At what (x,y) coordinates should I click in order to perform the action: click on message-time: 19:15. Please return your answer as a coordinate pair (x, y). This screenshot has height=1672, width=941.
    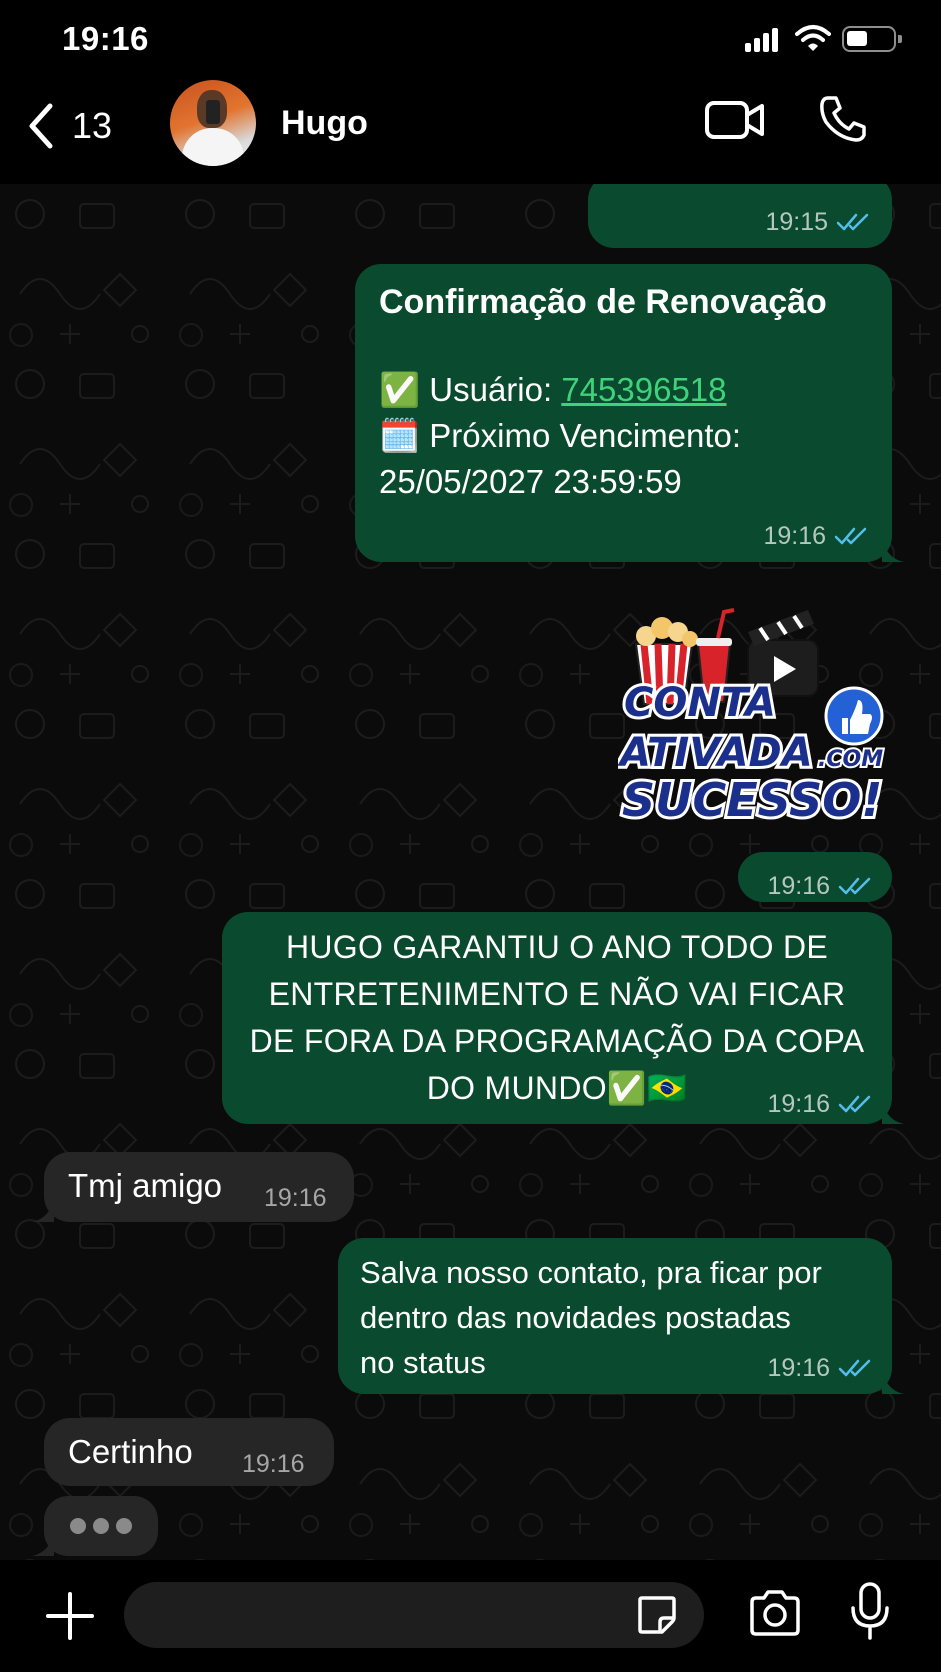
    Looking at the image, I should click on (817, 222).